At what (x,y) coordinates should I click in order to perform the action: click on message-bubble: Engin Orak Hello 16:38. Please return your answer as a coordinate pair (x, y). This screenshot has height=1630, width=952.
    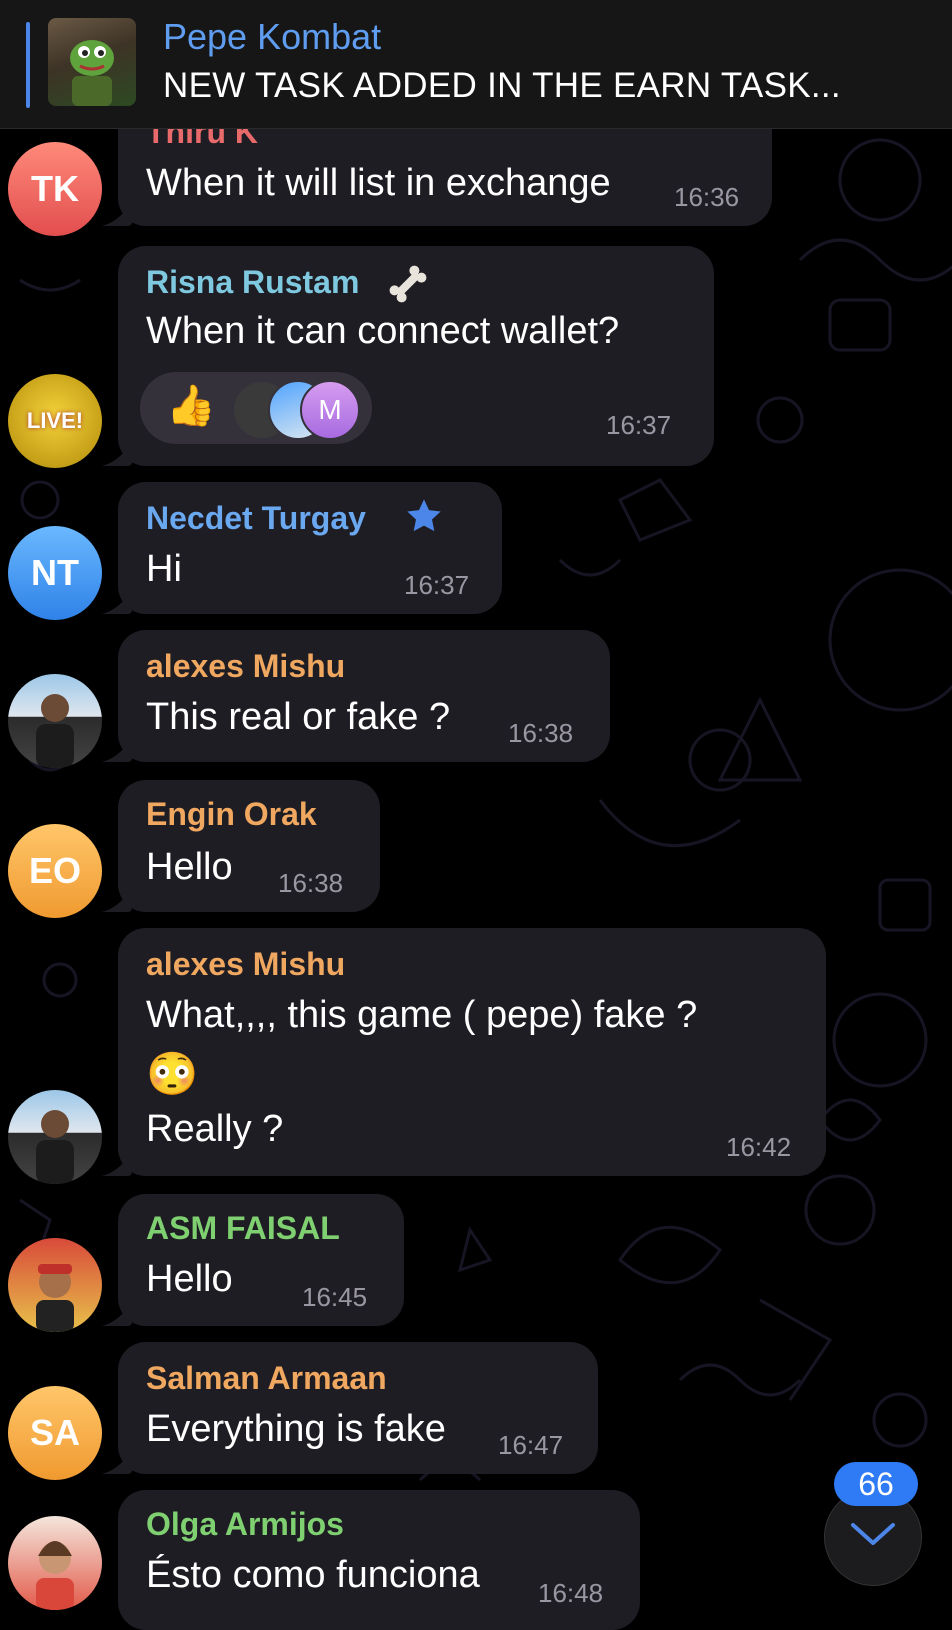
    Looking at the image, I should click on (249, 846).